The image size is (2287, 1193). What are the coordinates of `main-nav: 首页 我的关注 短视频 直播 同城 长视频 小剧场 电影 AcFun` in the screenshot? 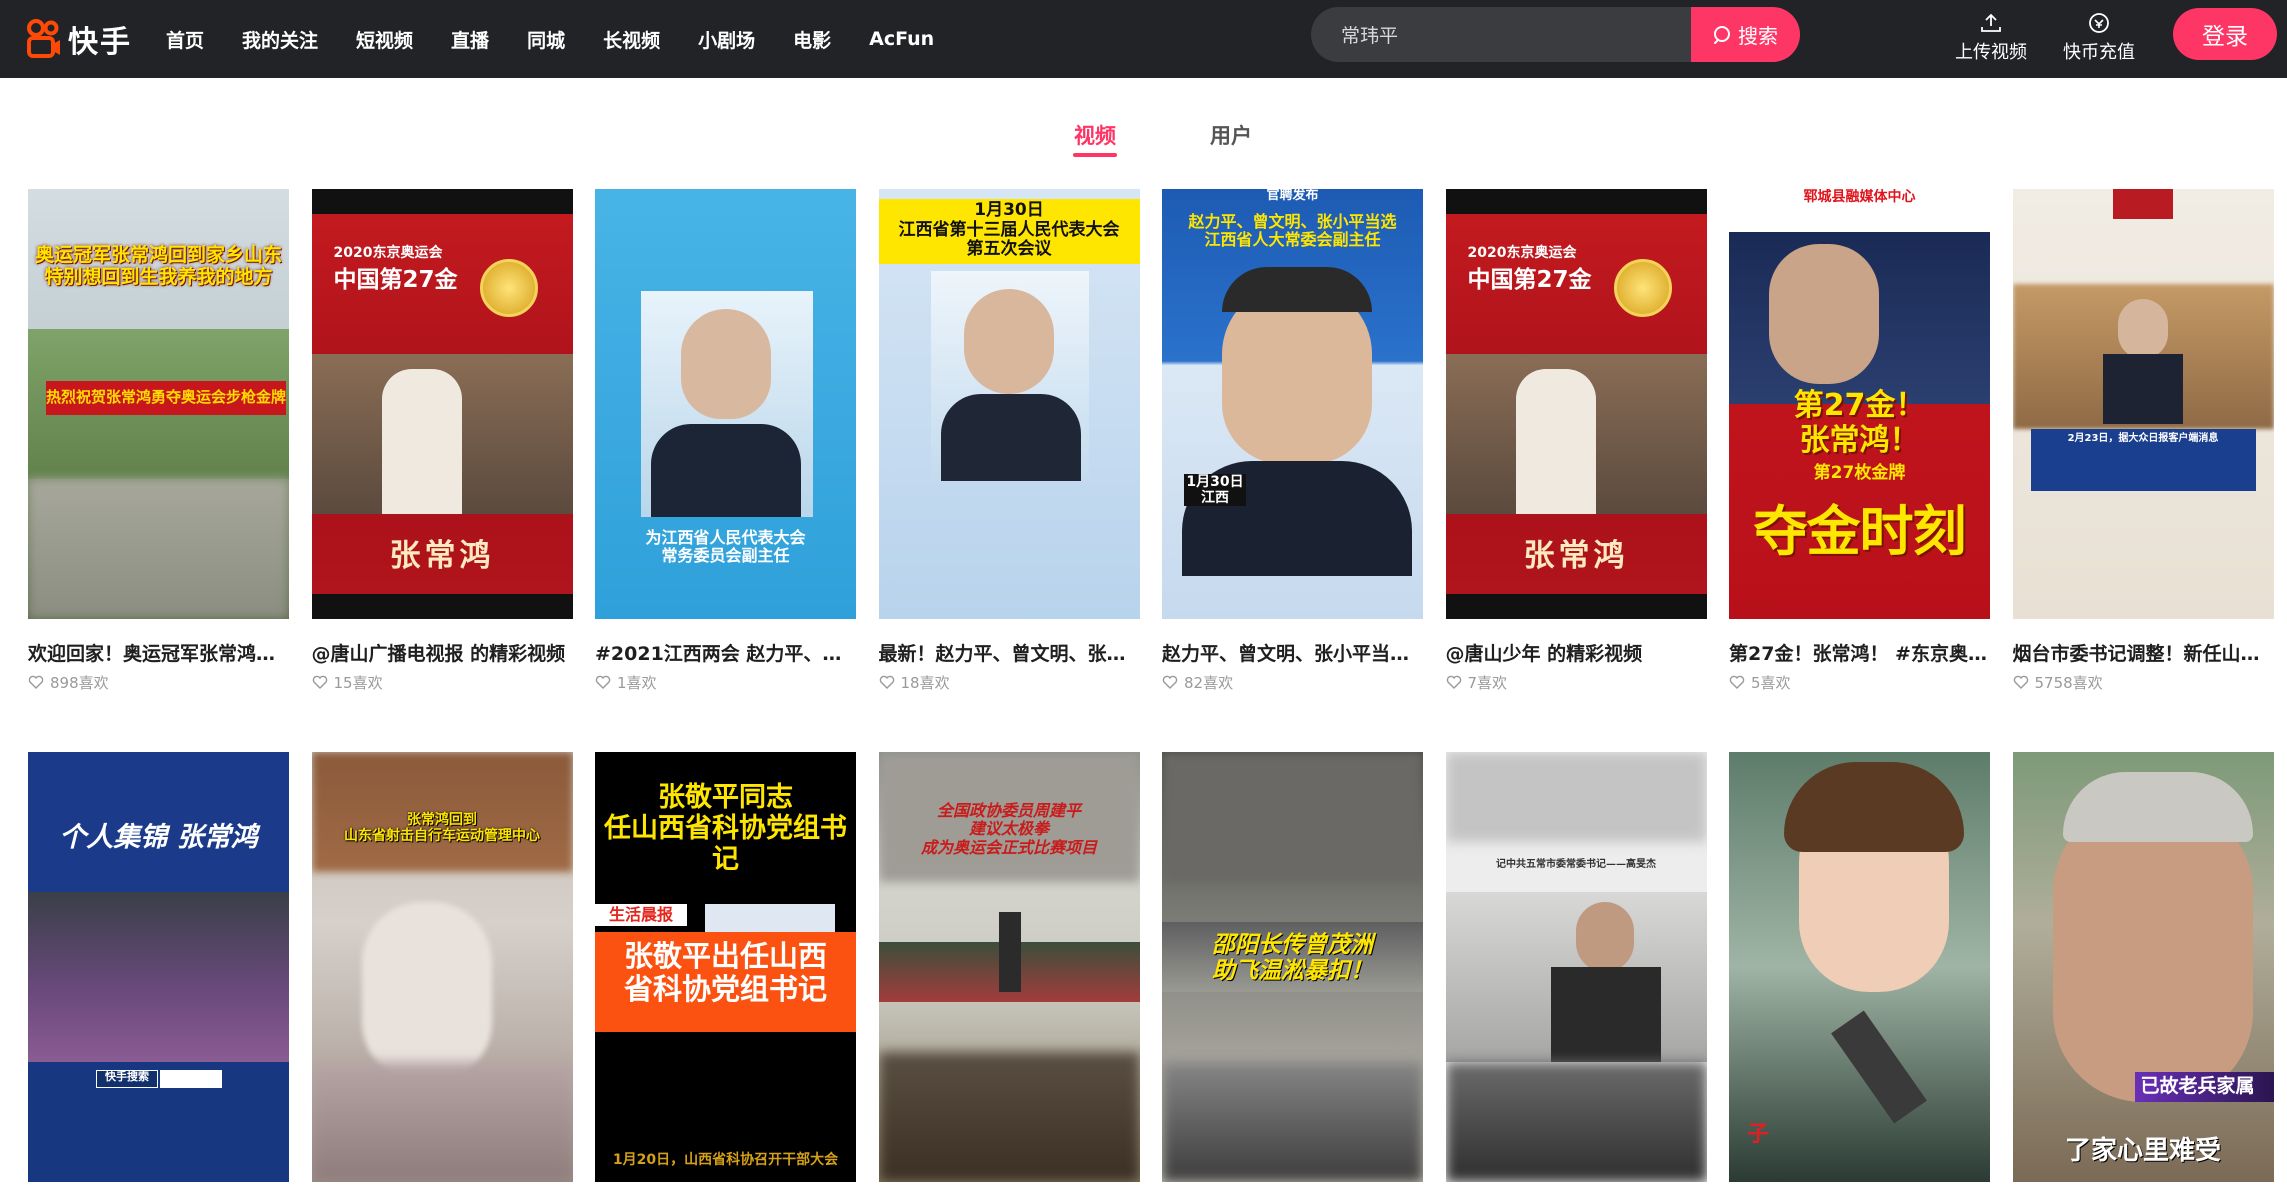 It's located at (569, 39).